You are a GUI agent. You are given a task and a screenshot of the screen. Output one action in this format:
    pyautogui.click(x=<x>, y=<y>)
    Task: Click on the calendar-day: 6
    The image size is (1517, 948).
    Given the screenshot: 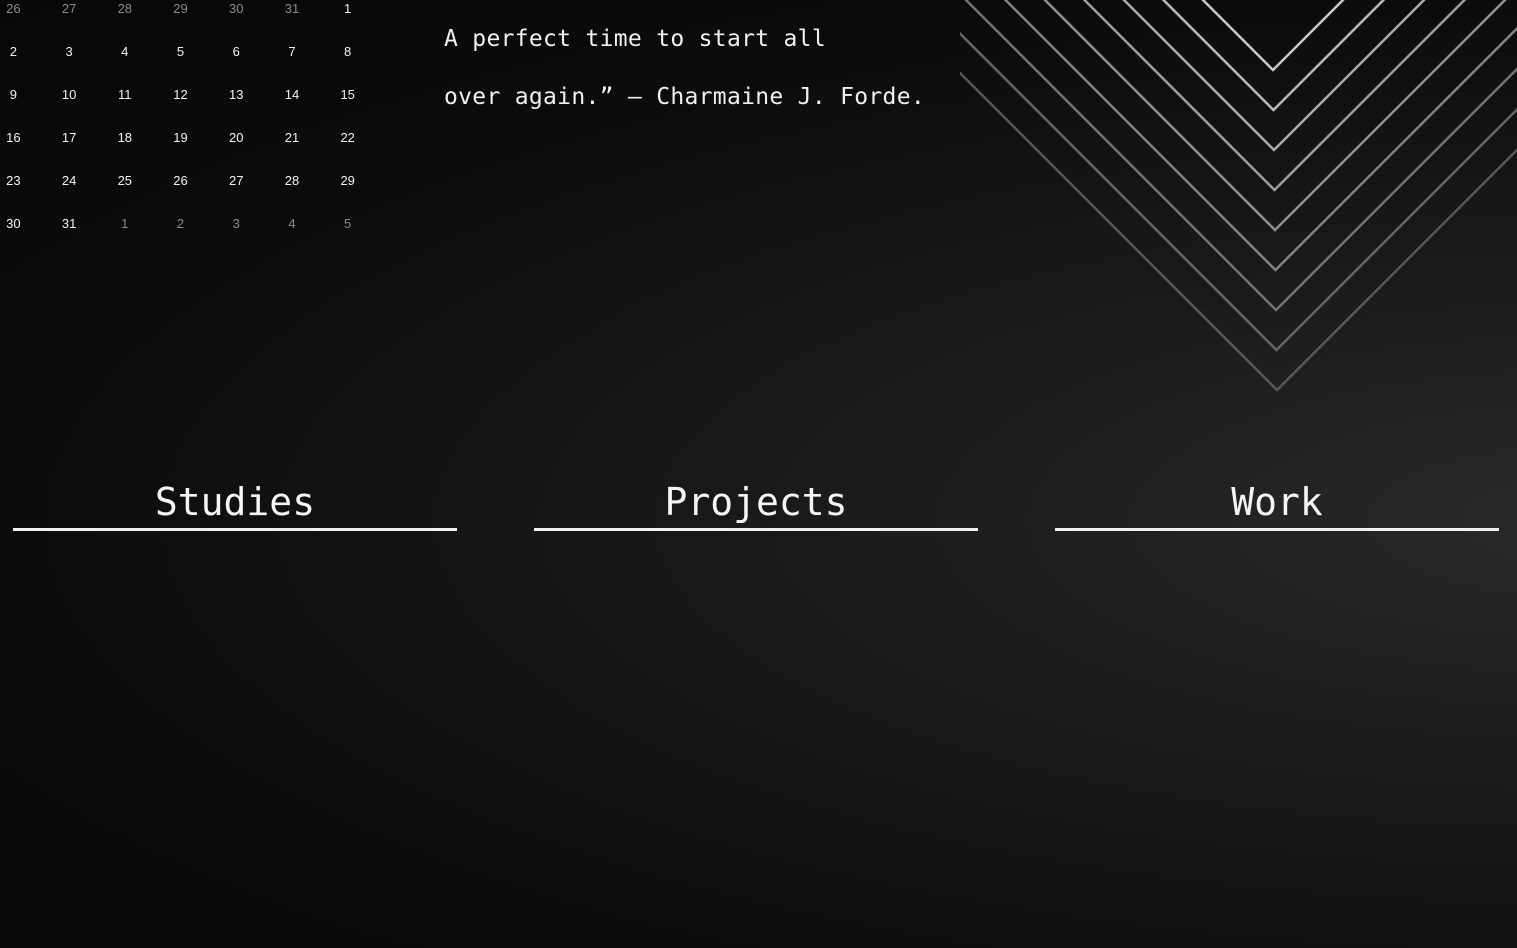 What is the action you would take?
    pyautogui.click(x=251, y=51)
    